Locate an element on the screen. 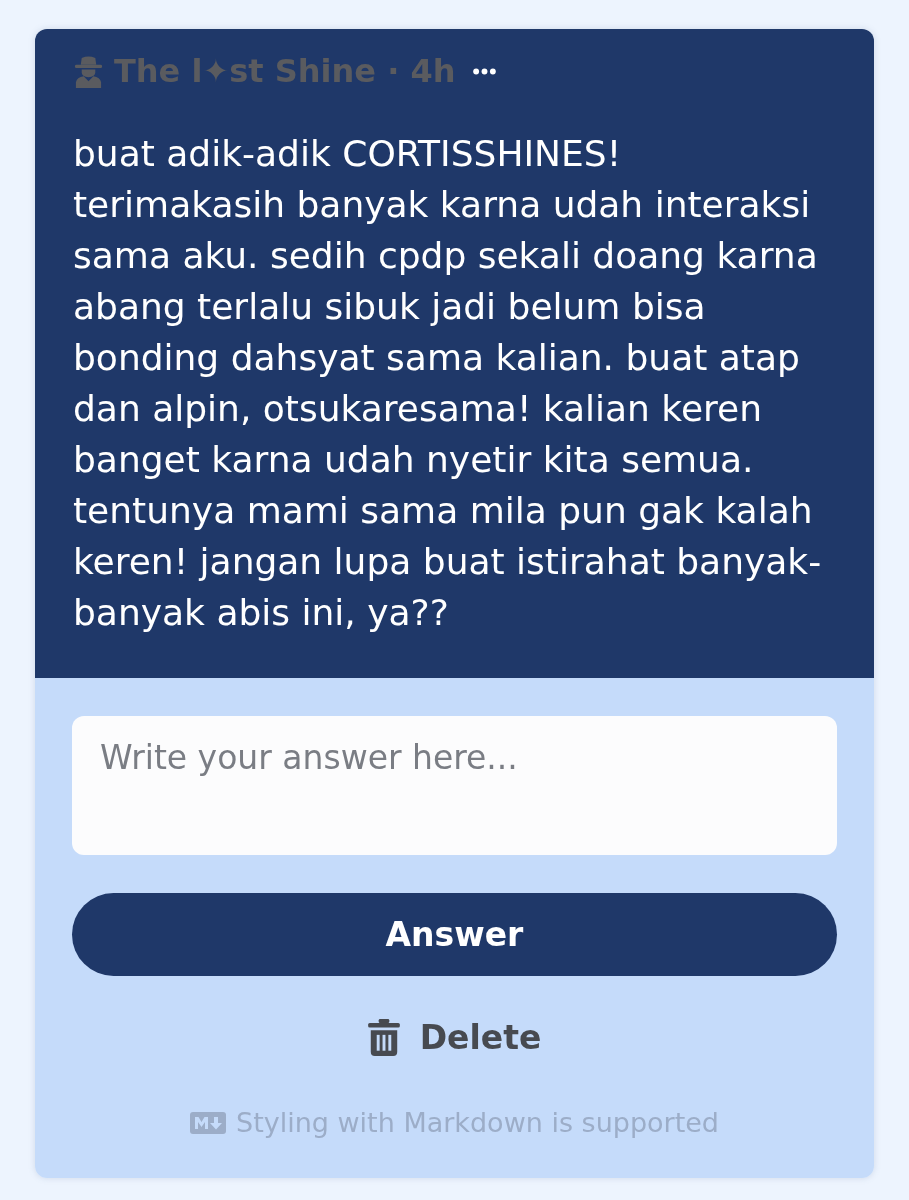 This screenshot has height=1200, width=909. spy-icon is located at coordinates (88, 71).